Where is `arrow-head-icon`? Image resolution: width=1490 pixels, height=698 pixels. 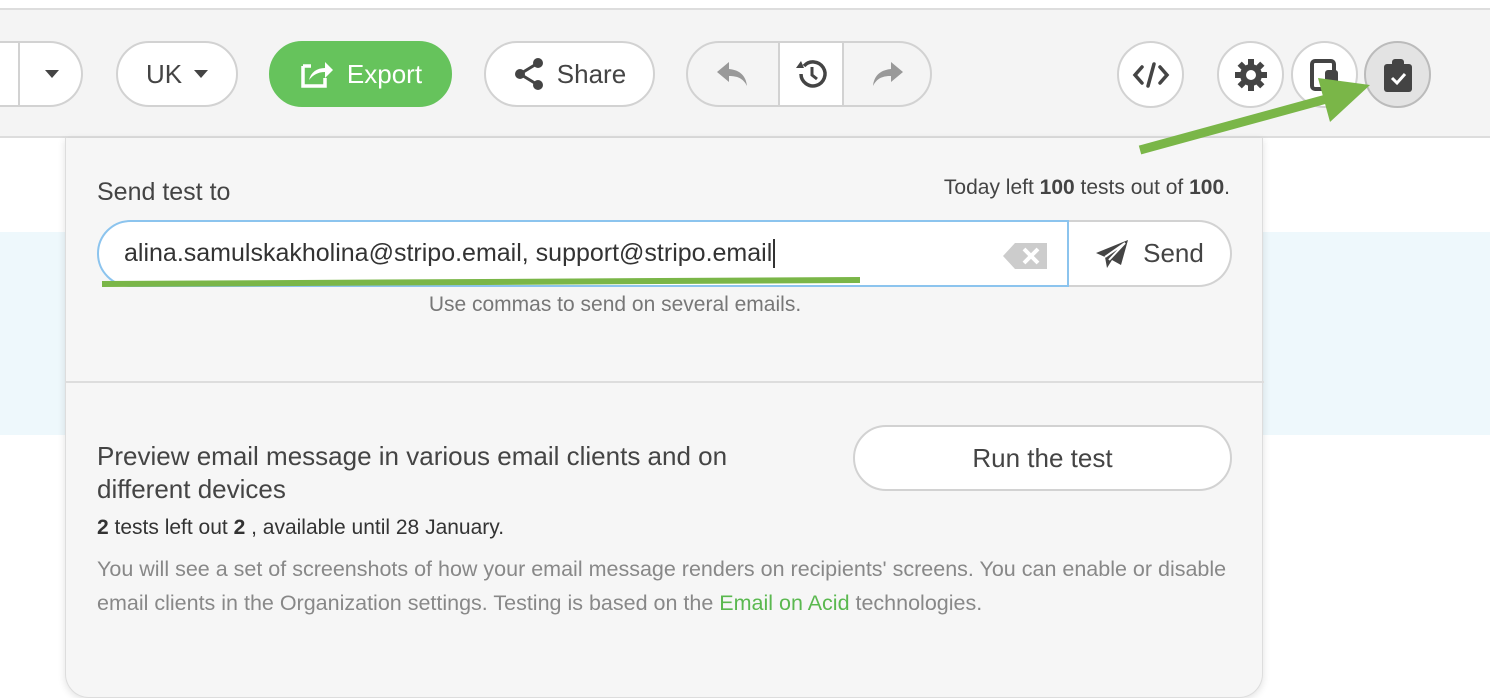 arrow-head-icon is located at coordinates (1344, 100).